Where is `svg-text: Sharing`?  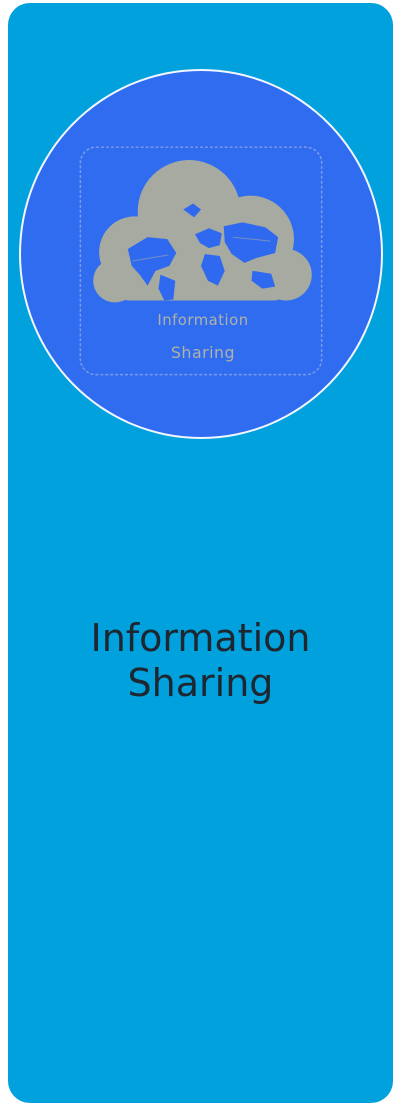 svg-text: Sharing is located at coordinates (203, 352).